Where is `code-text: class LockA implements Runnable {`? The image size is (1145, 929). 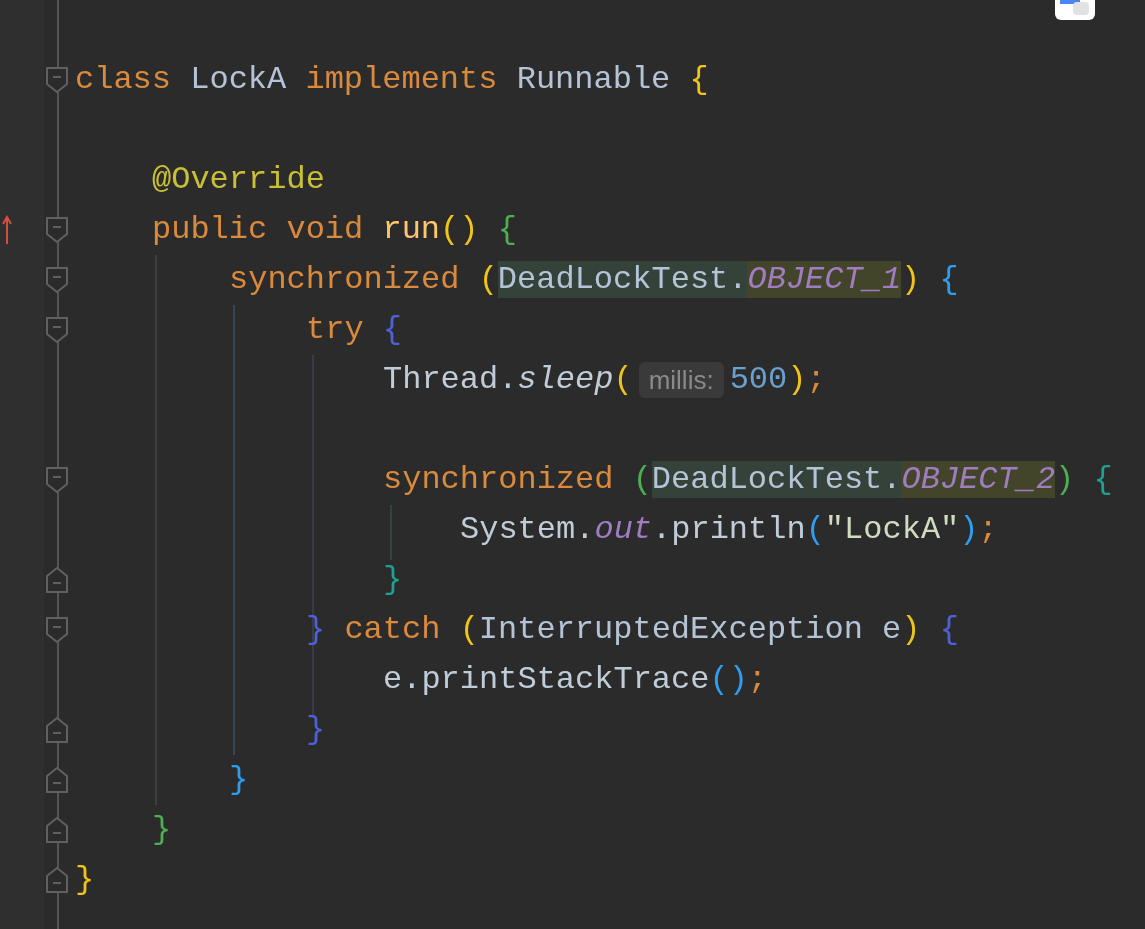
code-text: class LockA implements Runnable { is located at coordinates (392, 80).